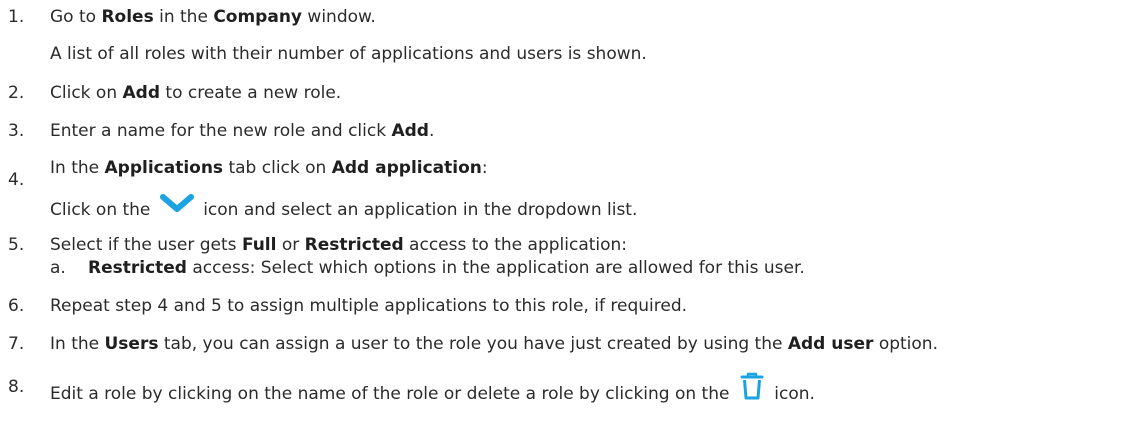  What do you see at coordinates (406, 168) in the screenshot?
I see `ui-term-add-application: Add application` at bounding box center [406, 168].